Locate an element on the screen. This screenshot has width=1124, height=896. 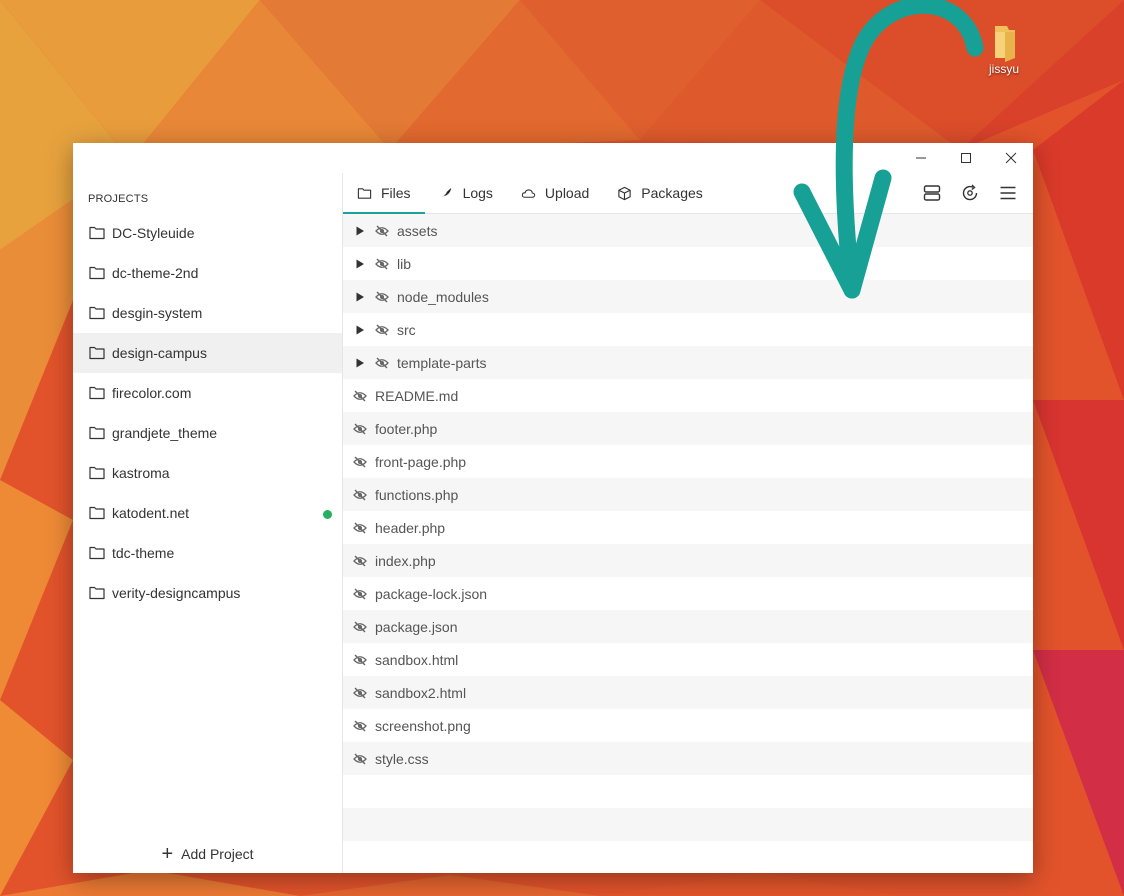
file-name: front-page.php is located at coordinates (421, 461).